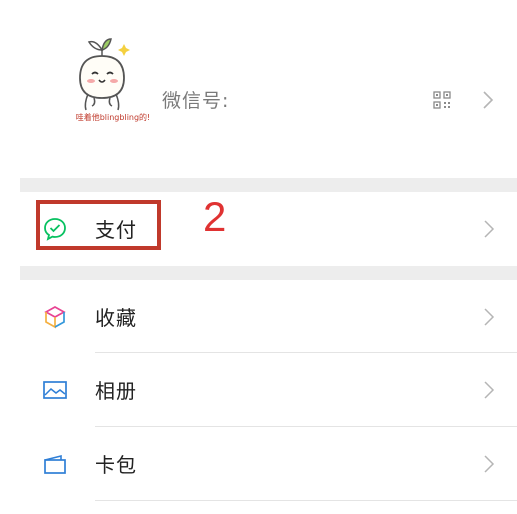 Image resolution: width=517 pixels, height=514 pixels. I want to click on annotation-step-number: 2, so click(215, 216).